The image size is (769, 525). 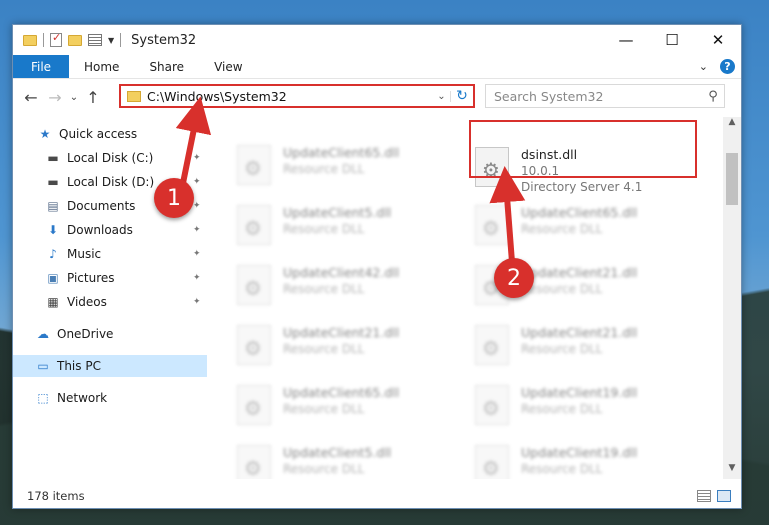 I want to click on sidebar-item-label: Music, so click(x=84, y=254).